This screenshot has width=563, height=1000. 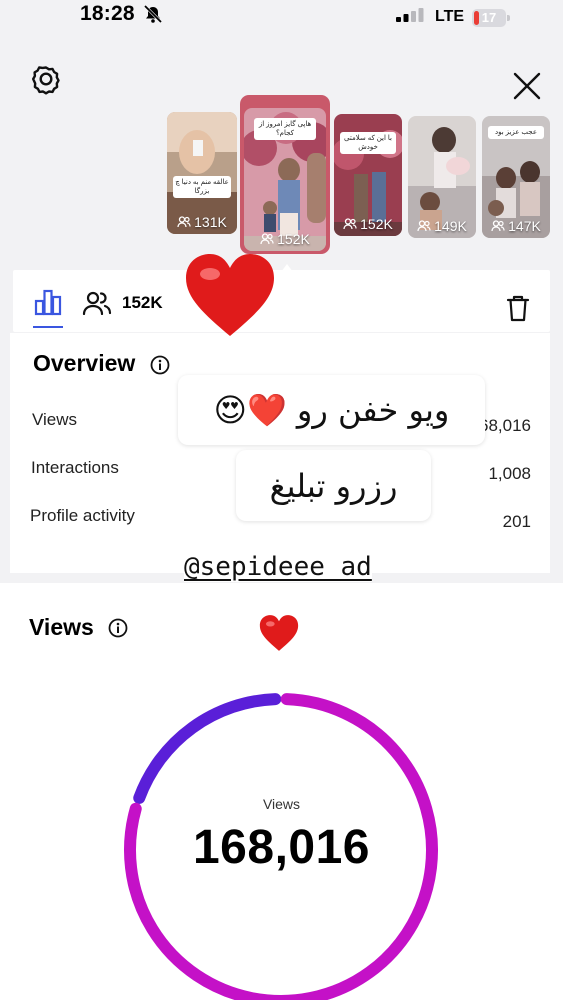 What do you see at coordinates (97, 303) in the screenshot?
I see `people-icon` at bounding box center [97, 303].